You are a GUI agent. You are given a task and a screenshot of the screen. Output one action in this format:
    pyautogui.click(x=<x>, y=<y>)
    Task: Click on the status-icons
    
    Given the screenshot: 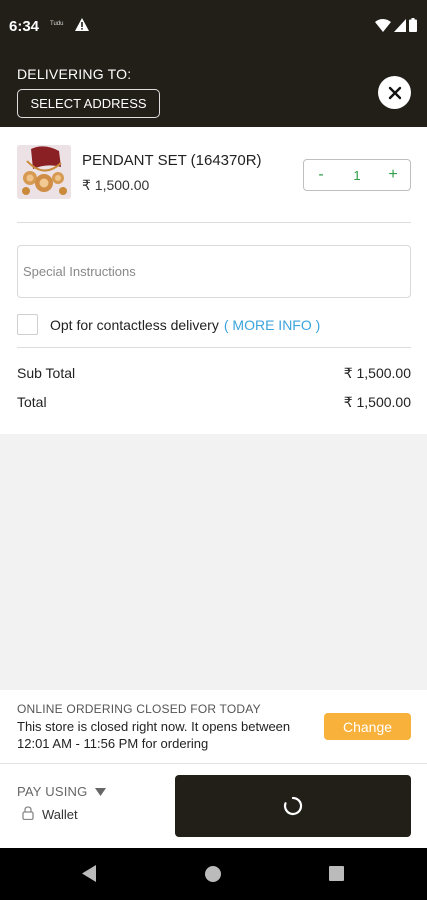 What is the action you would take?
    pyautogui.click(x=396, y=27)
    